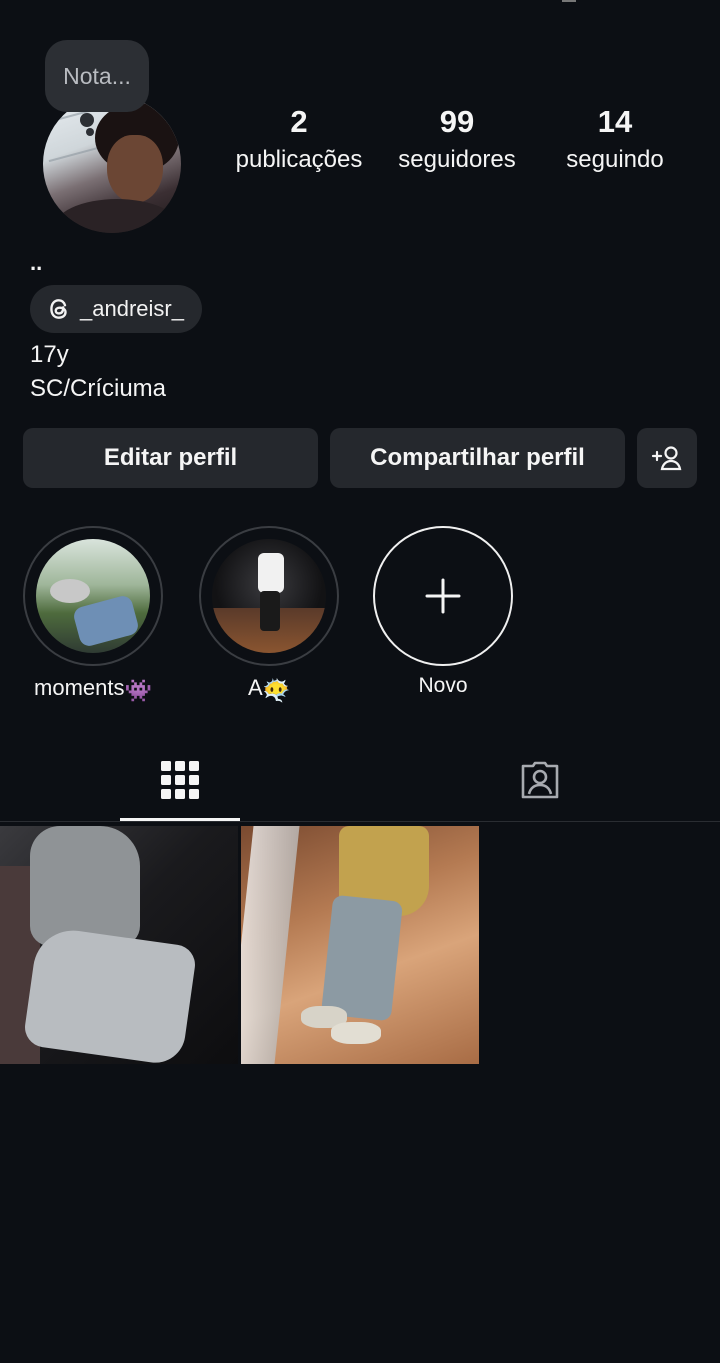 The width and height of the screenshot is (720, 1363). What do you see at coordinates (276, 690) in the screenshot?
I see `face-in-clouds-emoji: 😶‍🌫️` at bounding box center [276, 690].